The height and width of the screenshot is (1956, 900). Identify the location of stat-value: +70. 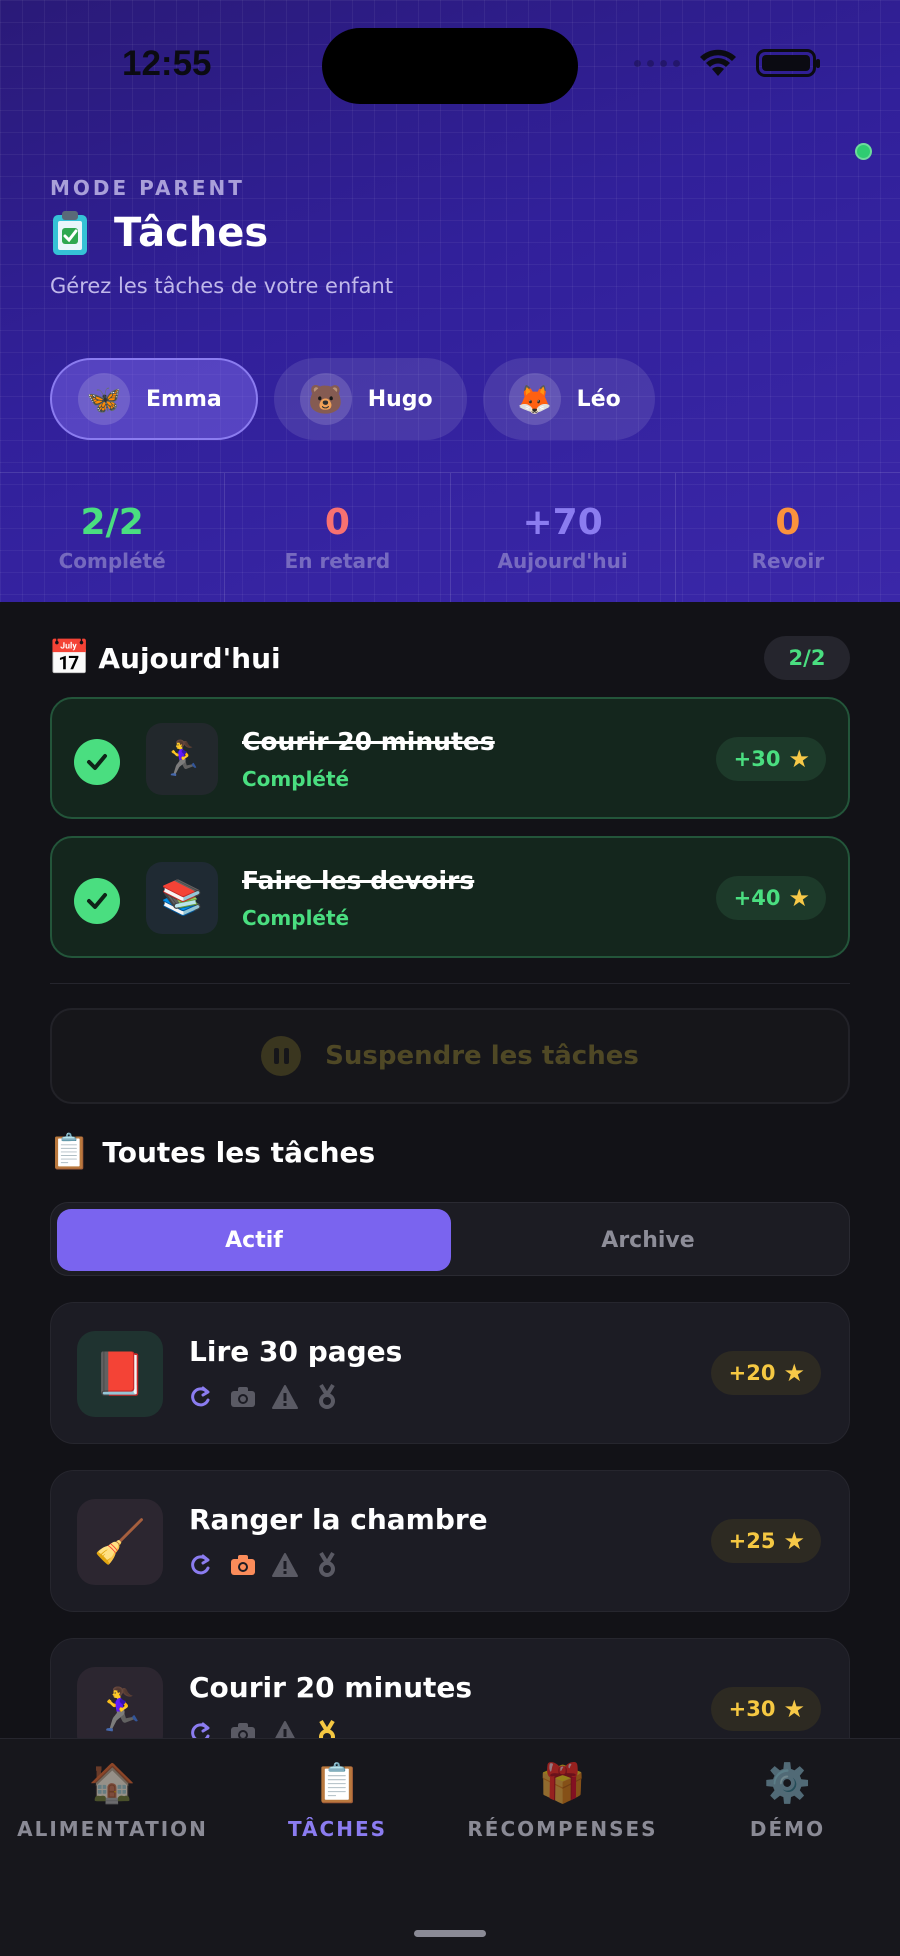
(562, 522).